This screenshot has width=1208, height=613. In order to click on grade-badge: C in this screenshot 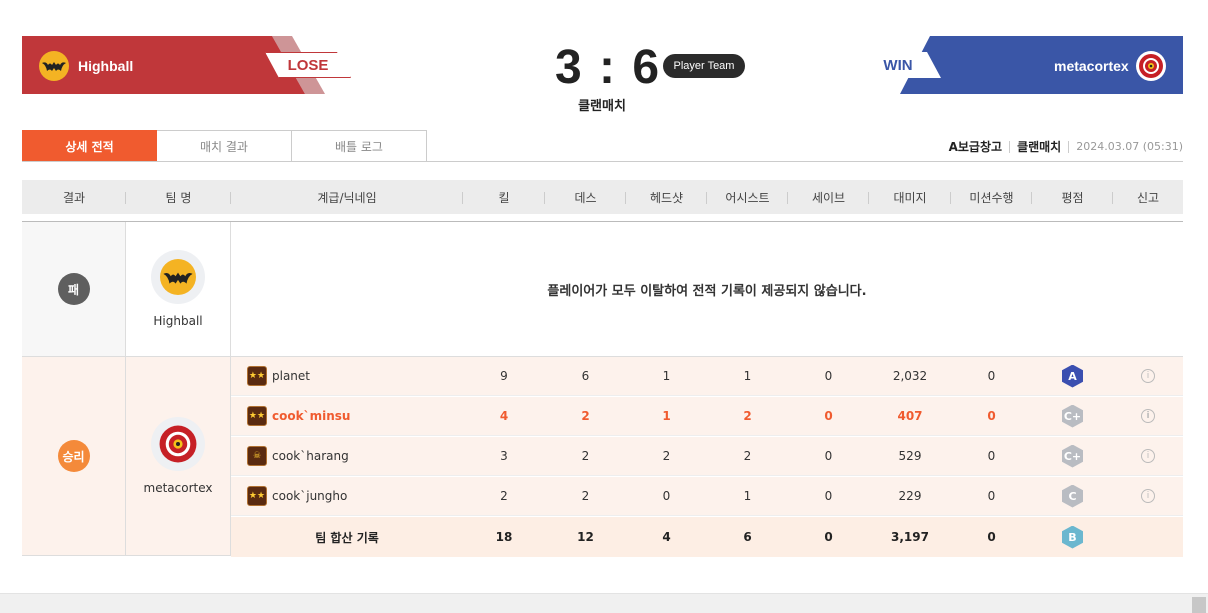, I will do `click(1072, 496)`.